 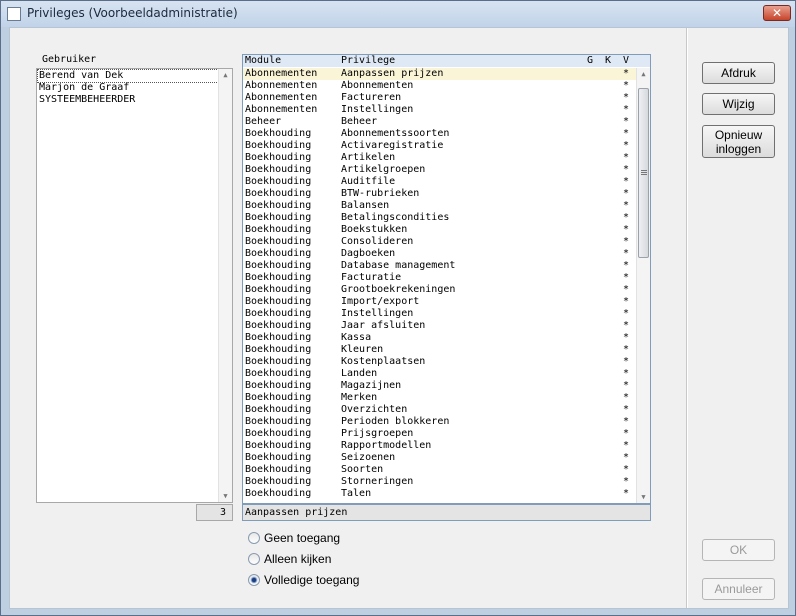 I want to click on privilege-row: Boekhouding Kassa *, so click(x=439, y=338).